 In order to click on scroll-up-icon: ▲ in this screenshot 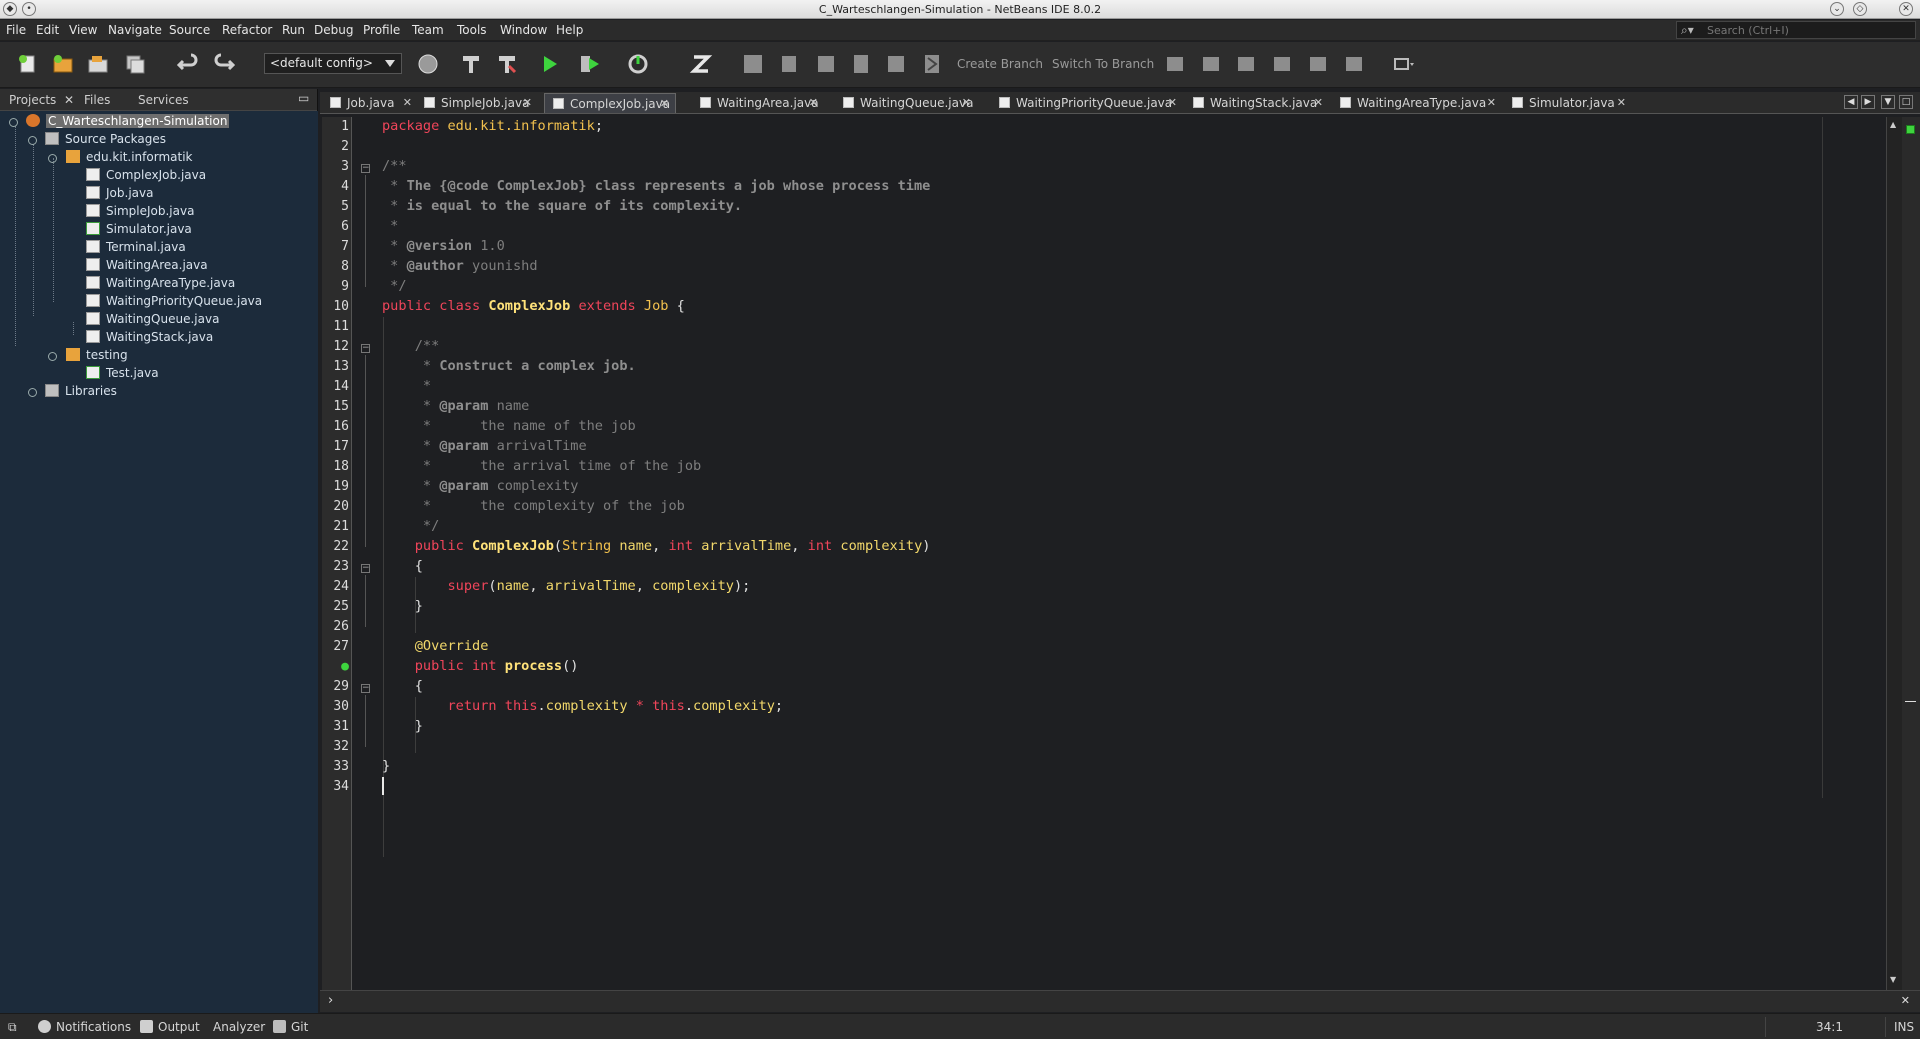, I will do `click(1893, 124)`.